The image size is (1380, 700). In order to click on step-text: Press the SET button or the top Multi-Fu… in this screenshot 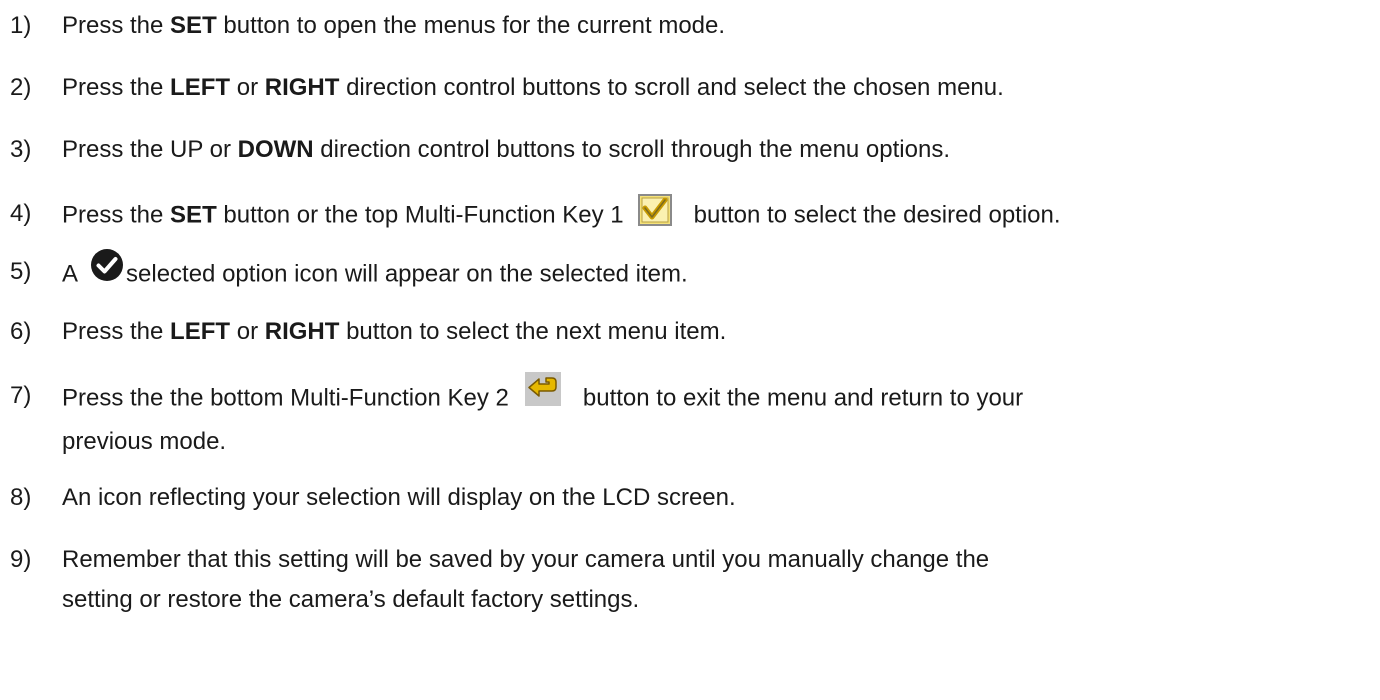, I will do `click(561, 213)`.